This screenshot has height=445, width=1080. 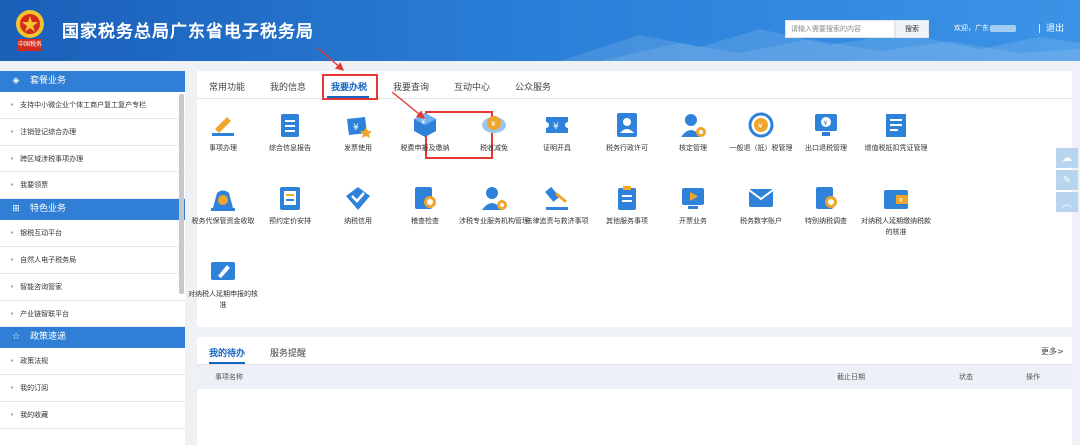 What do you see at coordinates (627, 198) in the screenshot?
I see `clipboard-icon` at bounding box center [627, 198].